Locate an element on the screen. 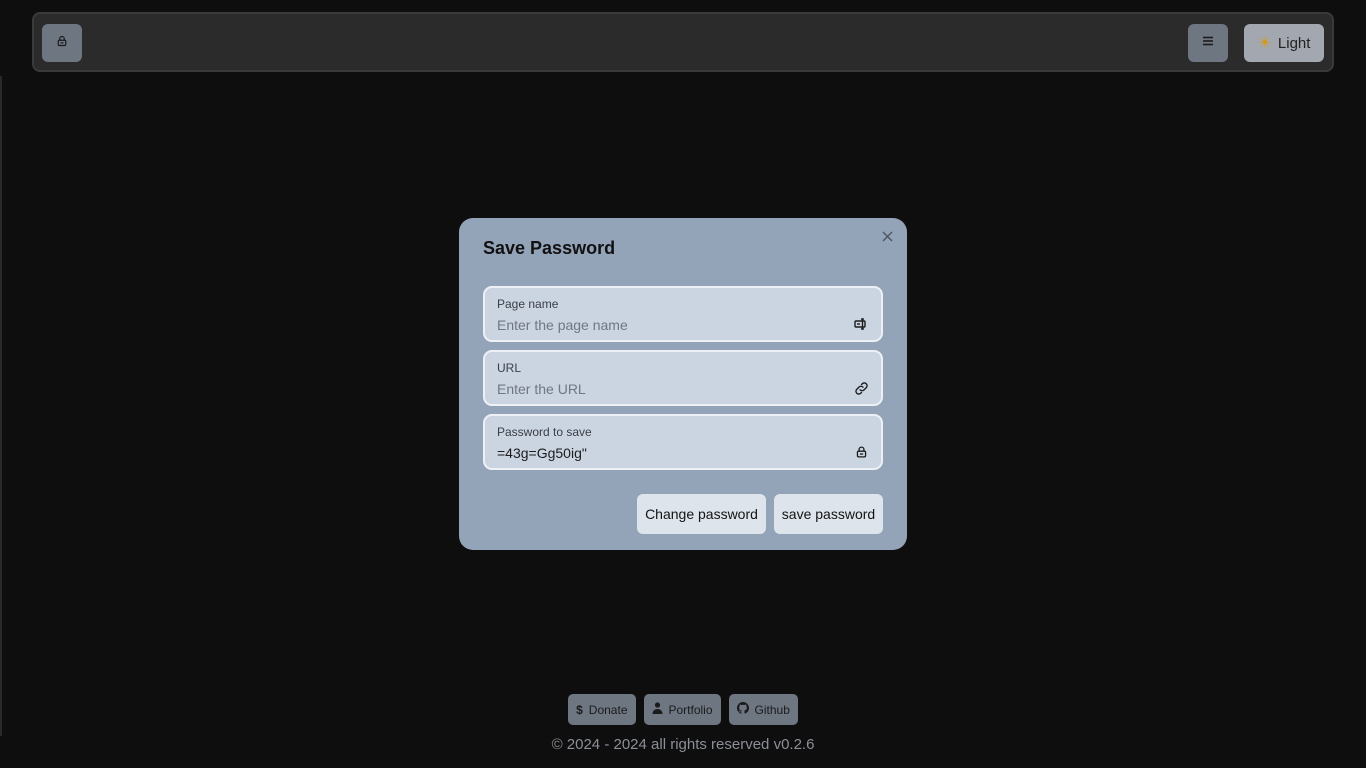 This screenshot has height=768, width=1366. page-name-input is located at coordinates (667, 325).